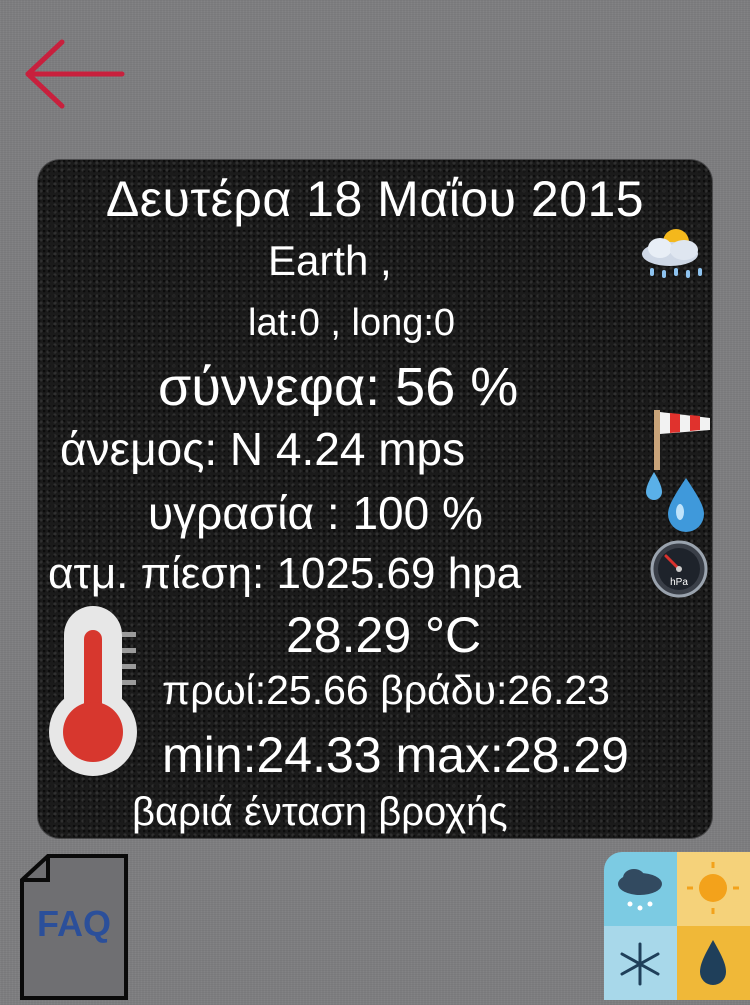 Image resolution: width=750 pixels, height=1005 pixels. I want to click on temperature-label: 28.29 °C, so click(384, 635).